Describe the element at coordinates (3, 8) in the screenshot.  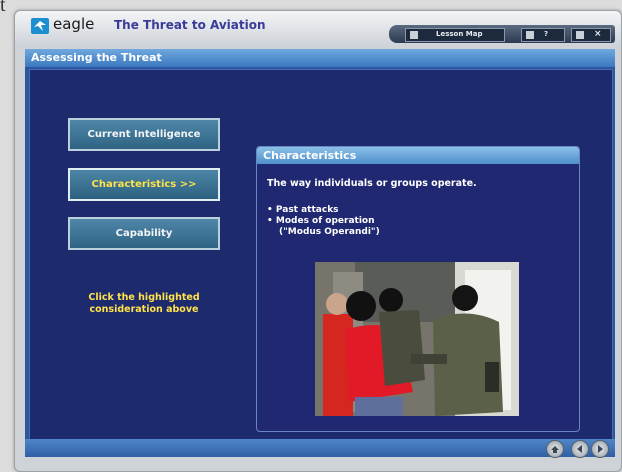
I see `corner-glyph: t` at that location.